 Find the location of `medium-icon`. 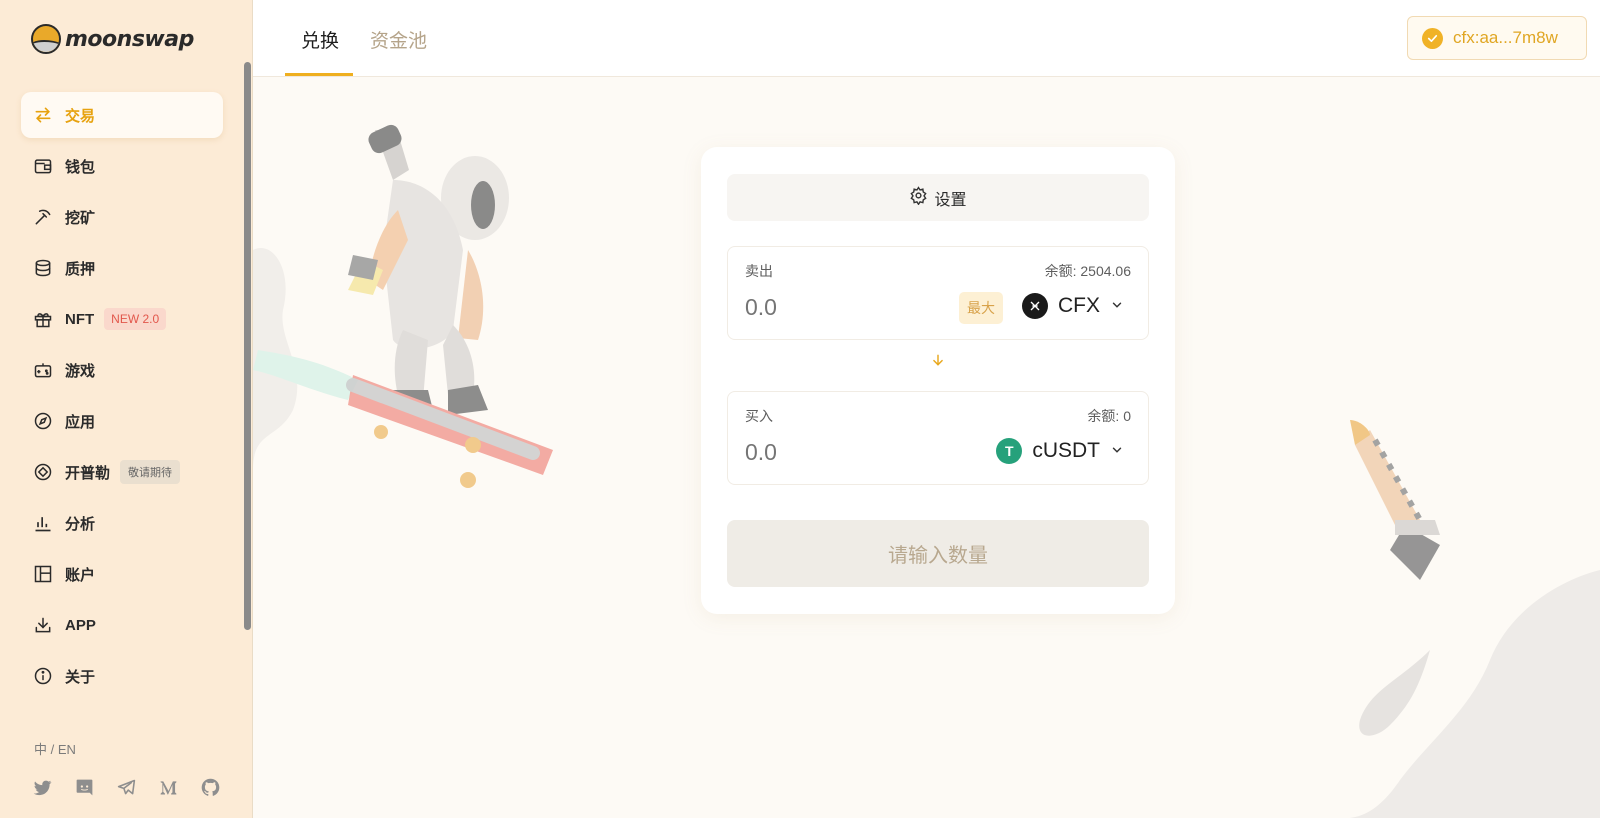

medium-icon is located at coordinates (168, 787).